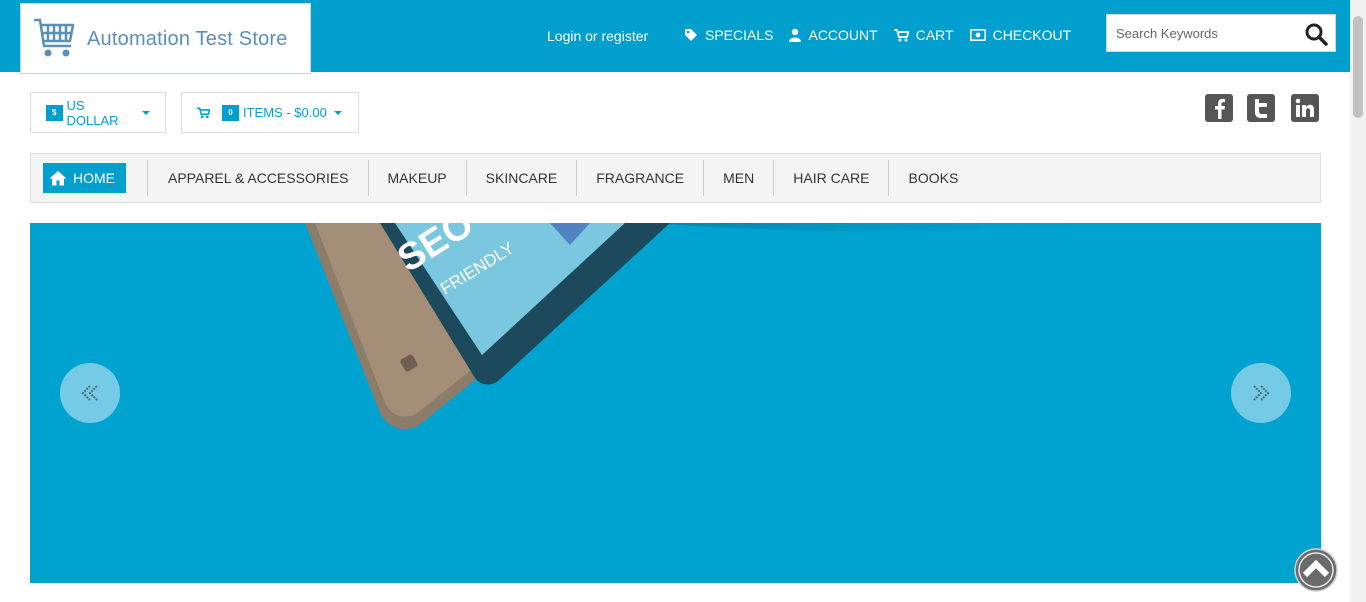 This screenshot has height=602, width=1366. Describe the element at coordinates (795, 35) in the screenshot. I see `user-icon` at that location.